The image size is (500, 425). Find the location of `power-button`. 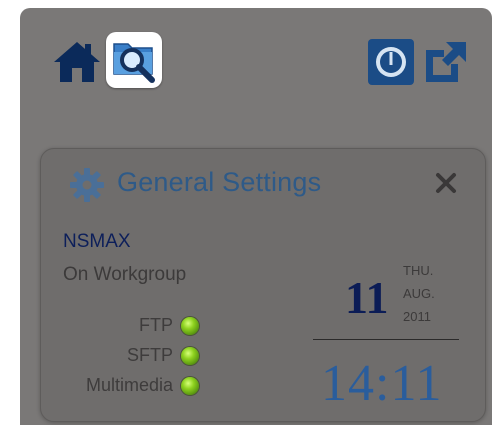

power-button is located at coordinates (391, 62).